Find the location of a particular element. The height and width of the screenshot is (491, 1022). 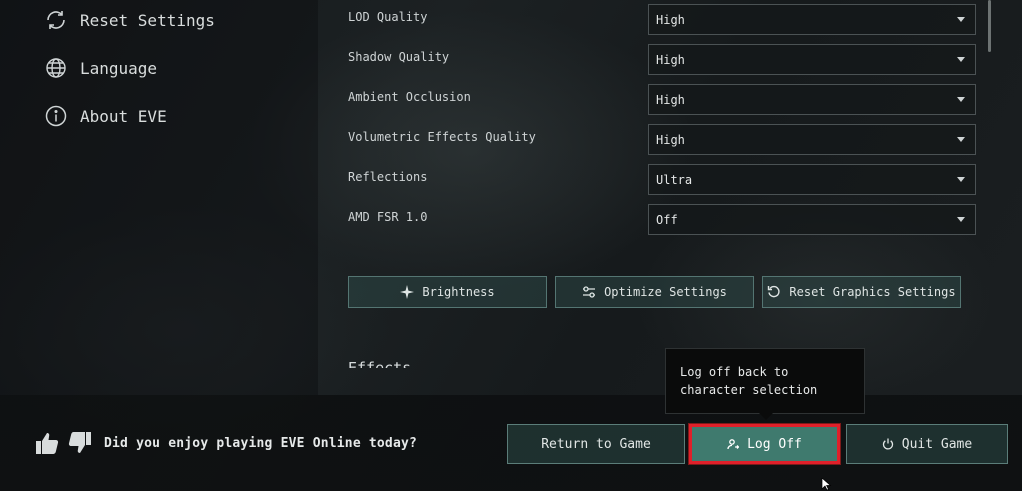

setting-label: LOD Quality is located at coordinates (388, 17).